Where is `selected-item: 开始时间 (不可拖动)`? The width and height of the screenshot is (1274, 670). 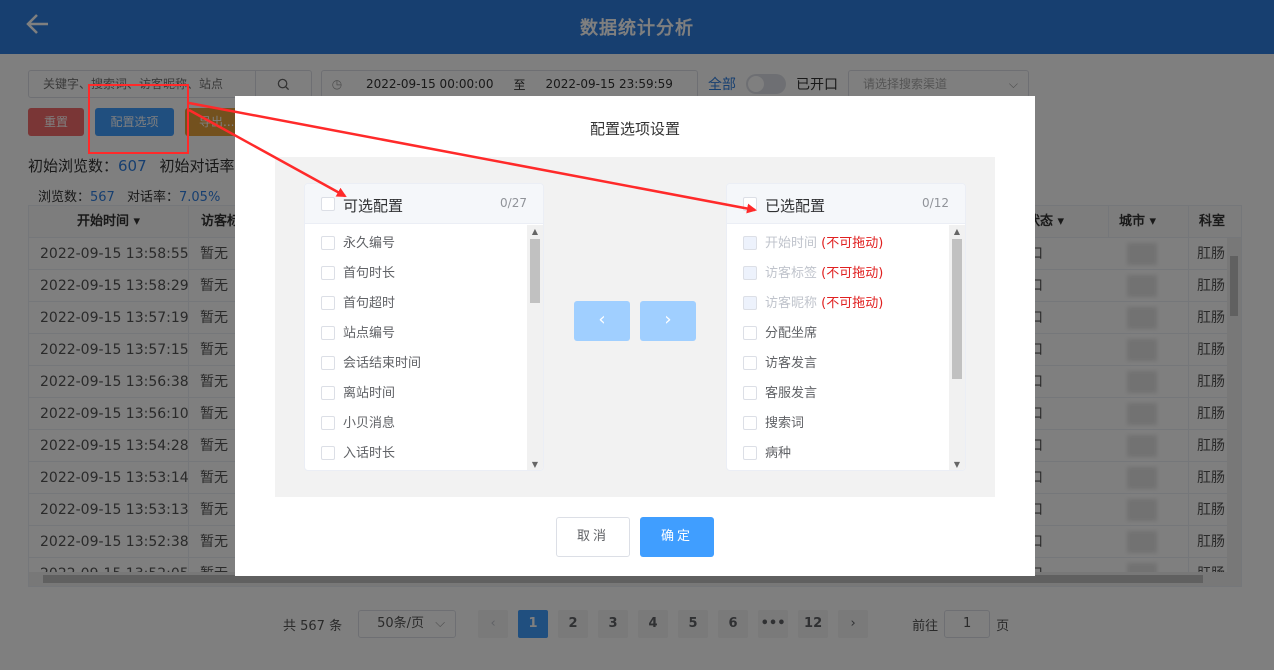
selected-item: 开始时间 (不可拖动) is located at coordinates (813, 244).